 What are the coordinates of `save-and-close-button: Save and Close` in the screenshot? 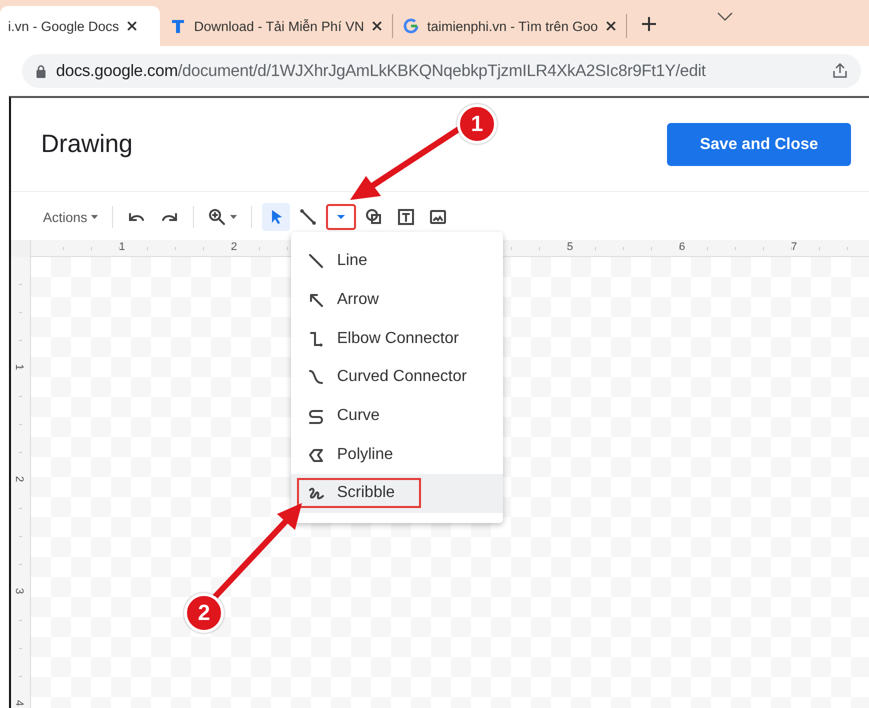 It's located at (759, 144).